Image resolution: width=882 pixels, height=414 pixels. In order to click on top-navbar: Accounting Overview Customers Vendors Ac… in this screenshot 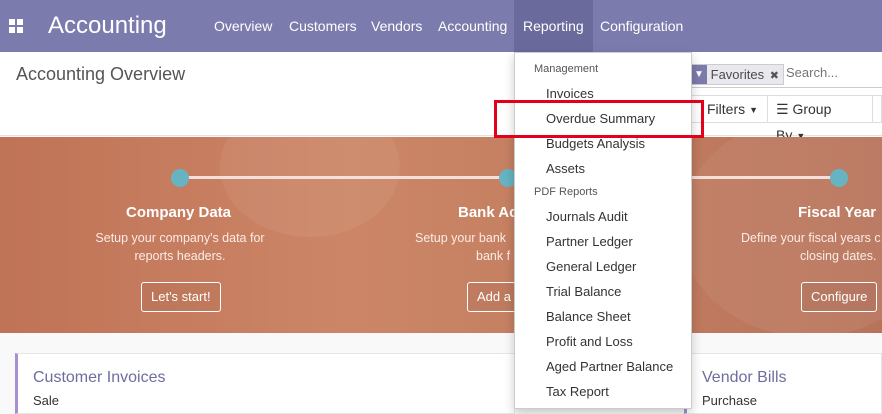, I will do `click(441, 26)`.